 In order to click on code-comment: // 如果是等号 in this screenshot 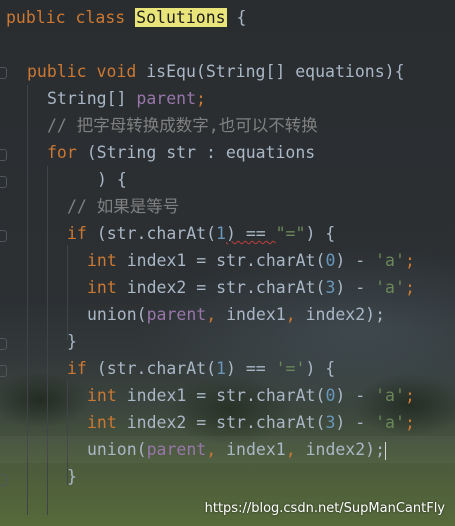, I will do `click(123, 206)`.